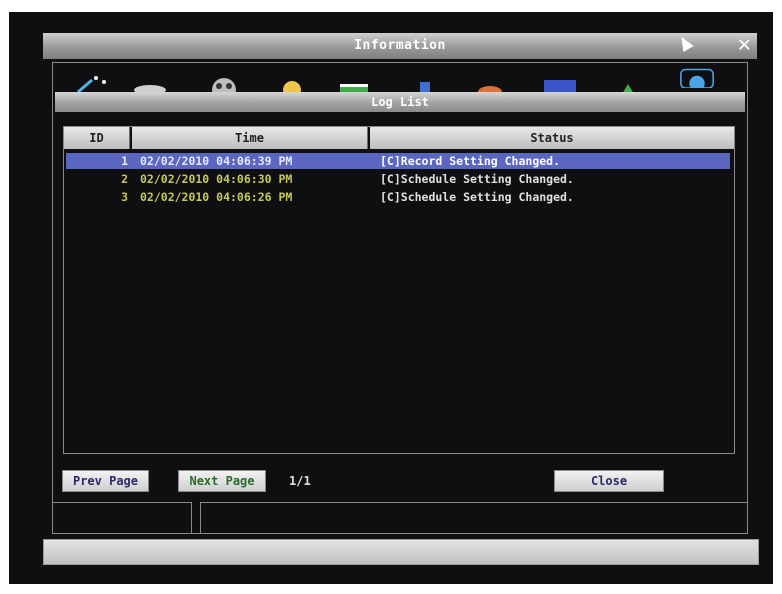 This screenshot has height=594, width=782. Describe the element at coordinates (490, 84) in the screenshot. I see `hdd-icon` at that location.